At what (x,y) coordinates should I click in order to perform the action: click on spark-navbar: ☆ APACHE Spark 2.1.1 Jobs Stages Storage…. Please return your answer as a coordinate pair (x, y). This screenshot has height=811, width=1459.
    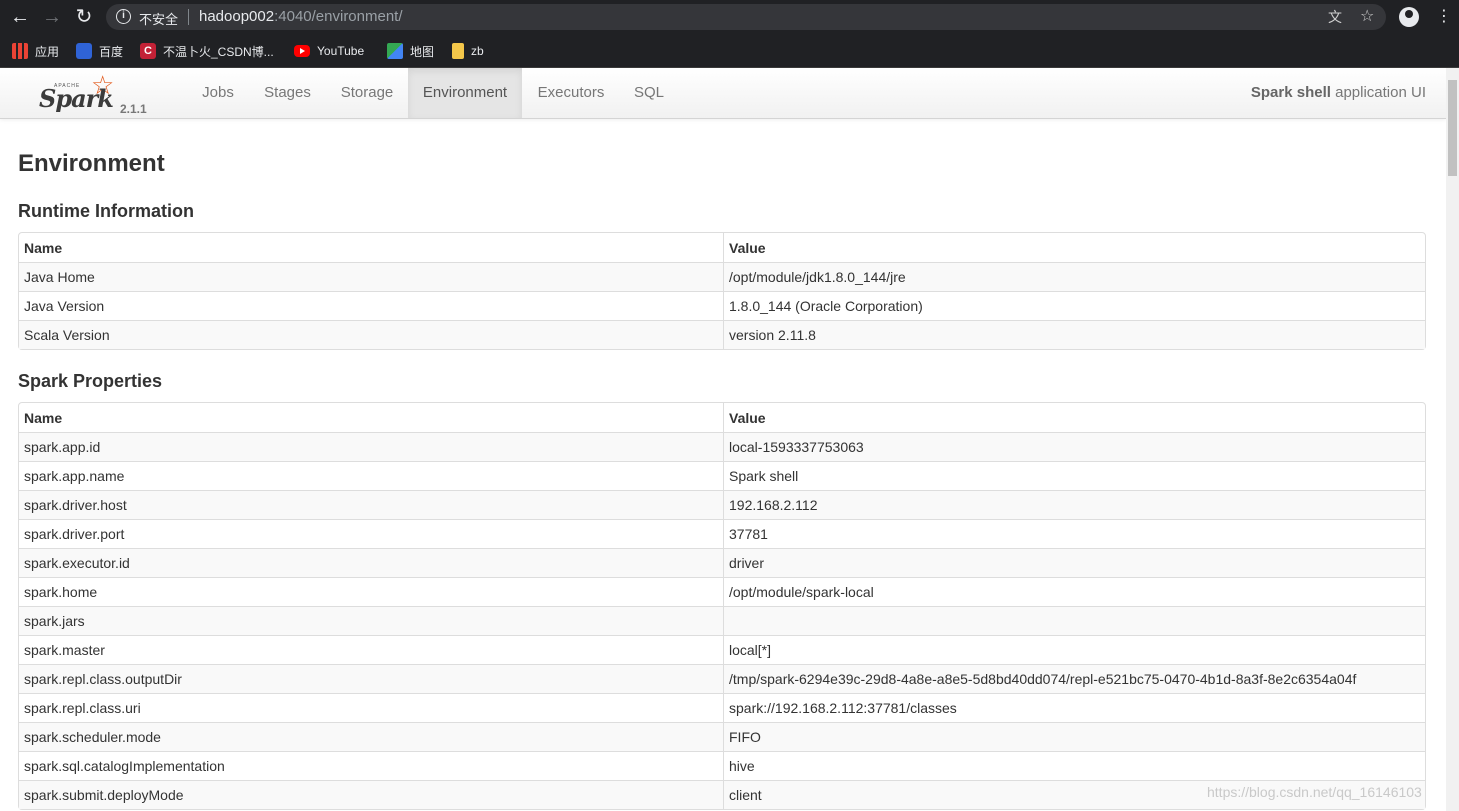
    Looking at the image, I should click on (723, 93).